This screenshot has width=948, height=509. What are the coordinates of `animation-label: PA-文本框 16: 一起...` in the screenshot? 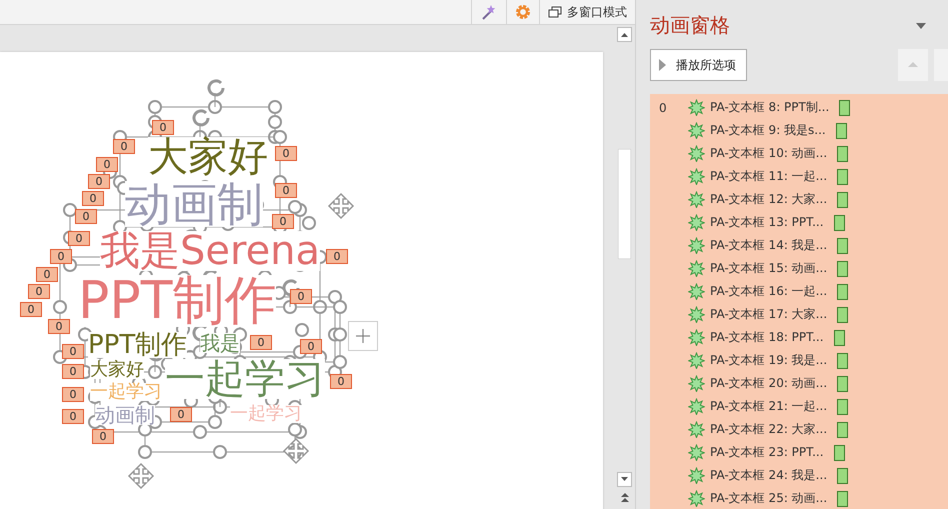 It's located at (769, 291).